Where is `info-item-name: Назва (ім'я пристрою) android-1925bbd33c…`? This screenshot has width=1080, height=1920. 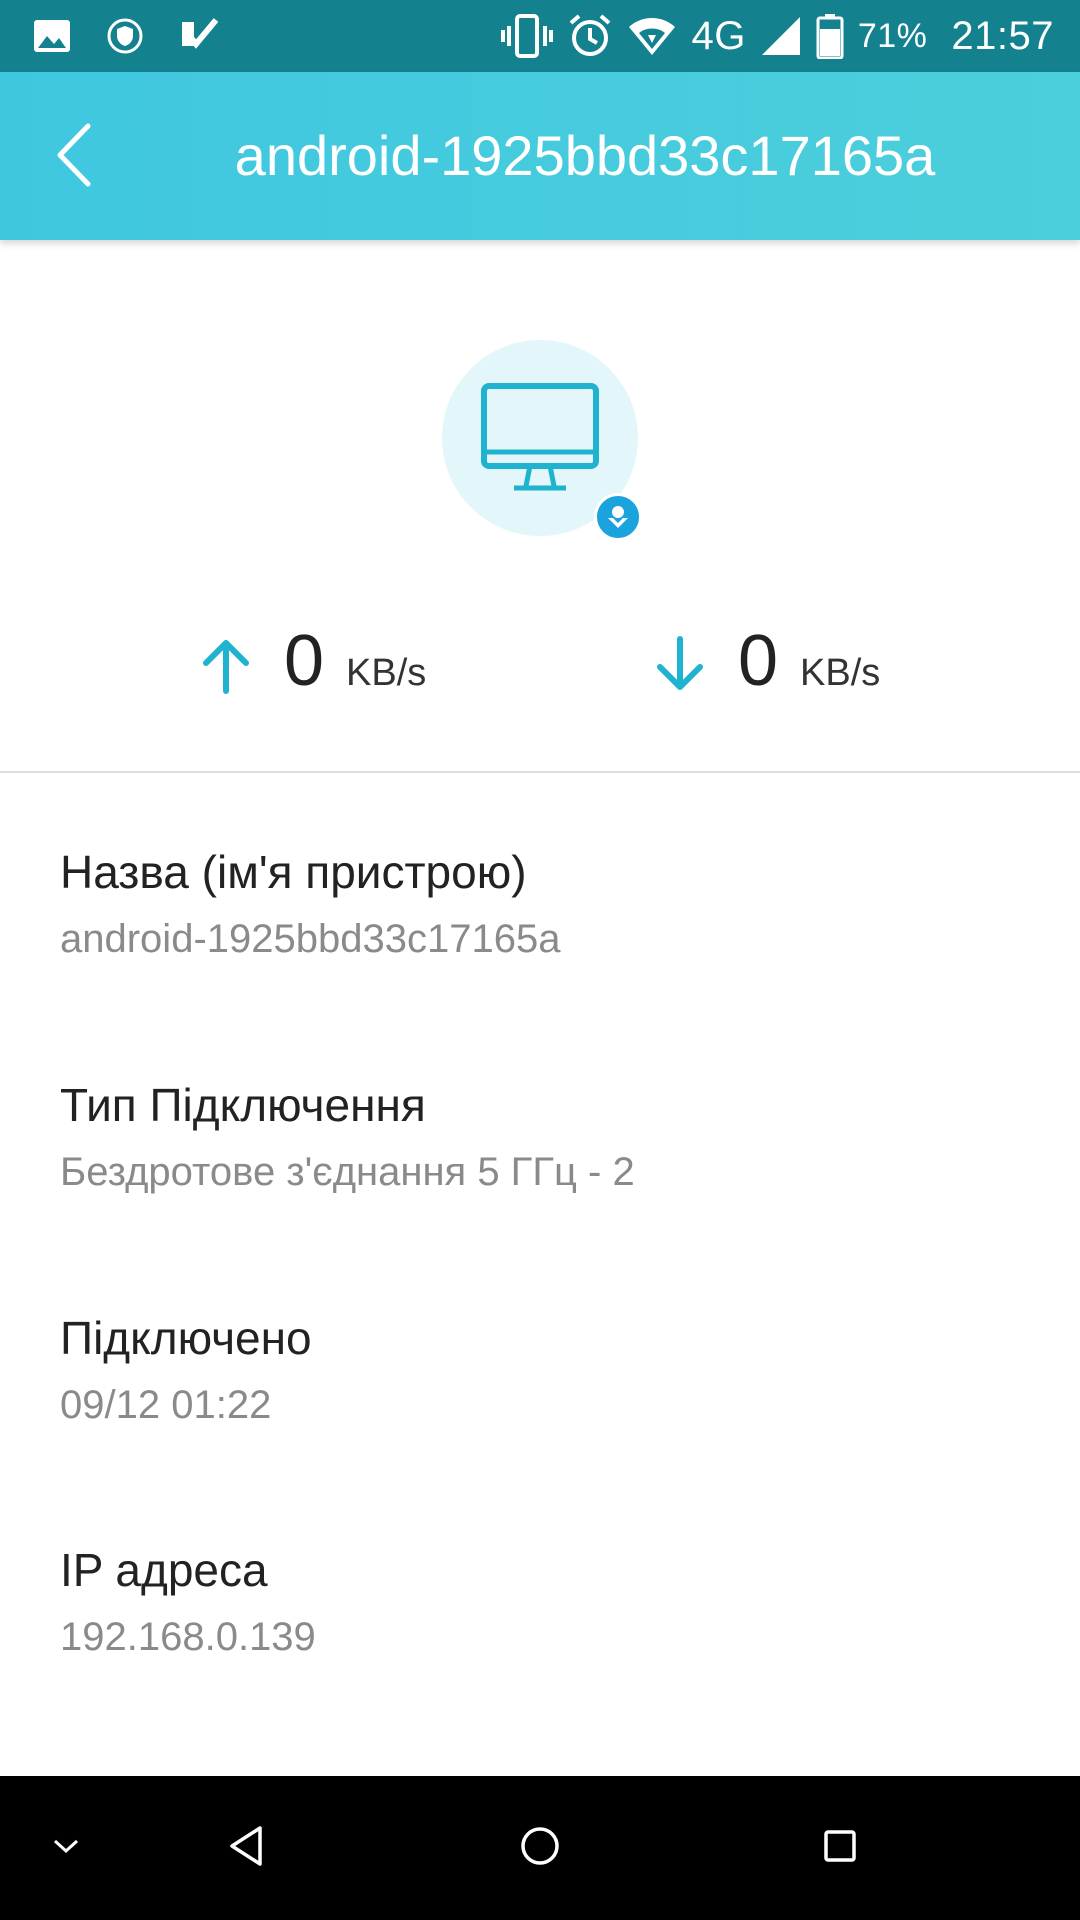 info-item-name: Назва (ім'я пристрою) android-1925bbd33c… is located at coordinates (540, 904).